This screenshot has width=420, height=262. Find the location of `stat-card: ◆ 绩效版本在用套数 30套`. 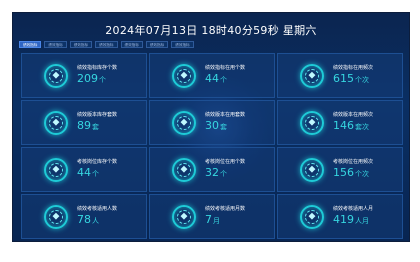

stat-card: ◆ 绩效版本在用套数 30套 is located at coordinates (212, 122).